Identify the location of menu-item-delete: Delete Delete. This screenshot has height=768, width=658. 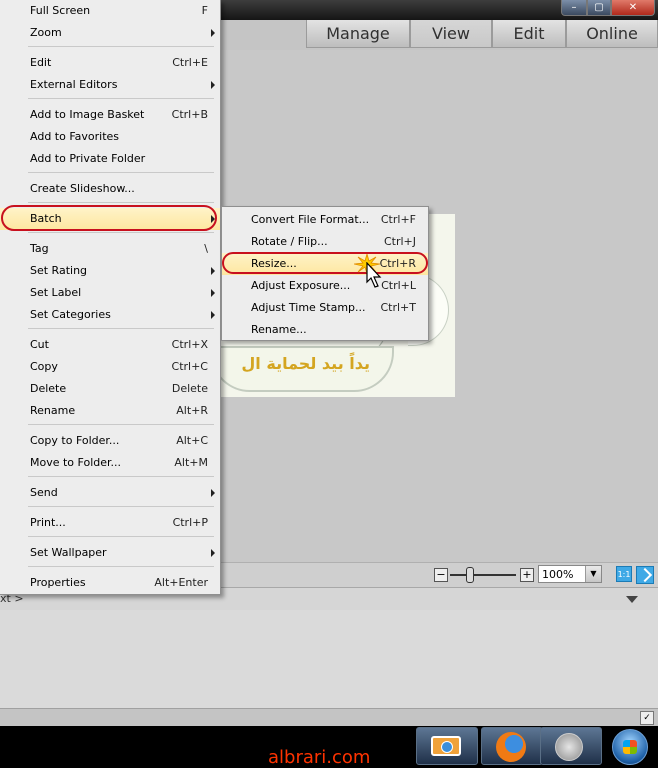
(110, 389).